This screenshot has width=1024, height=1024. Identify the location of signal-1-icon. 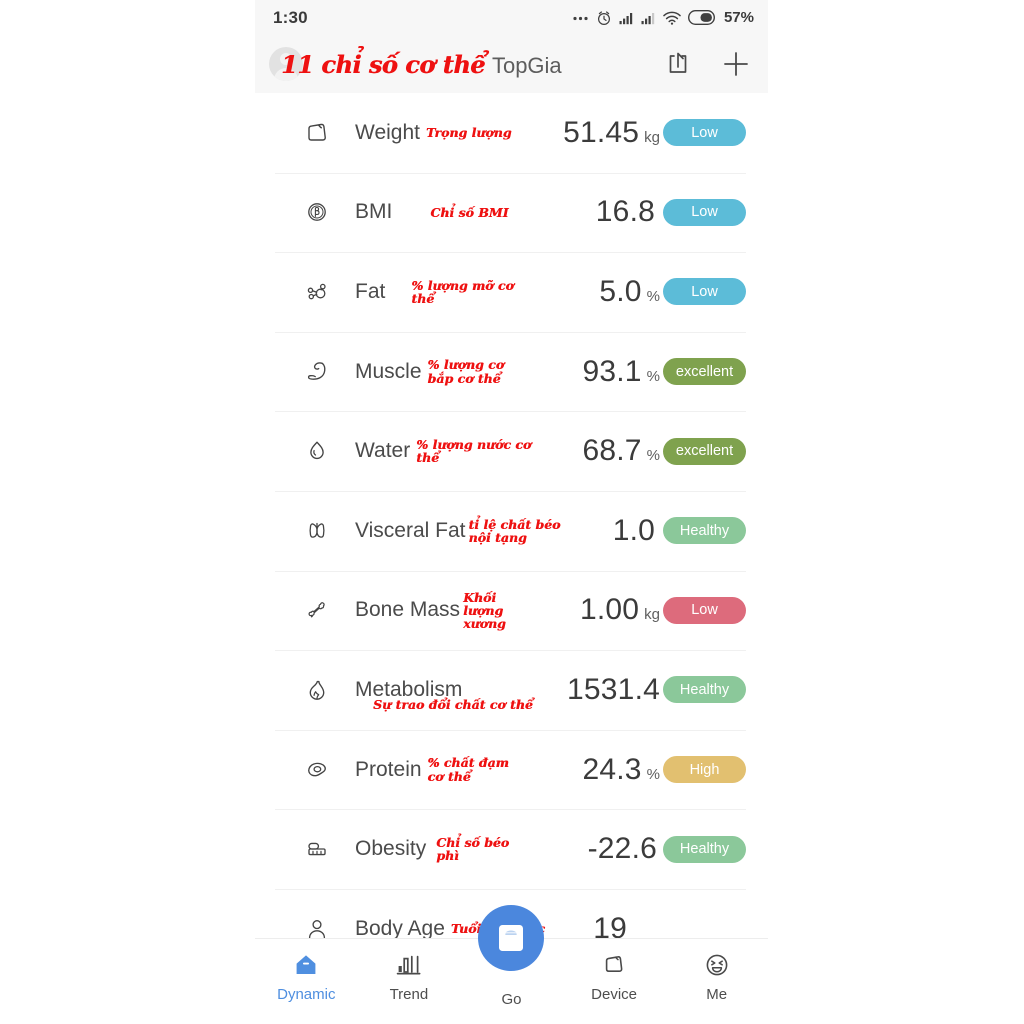
(626, 18).